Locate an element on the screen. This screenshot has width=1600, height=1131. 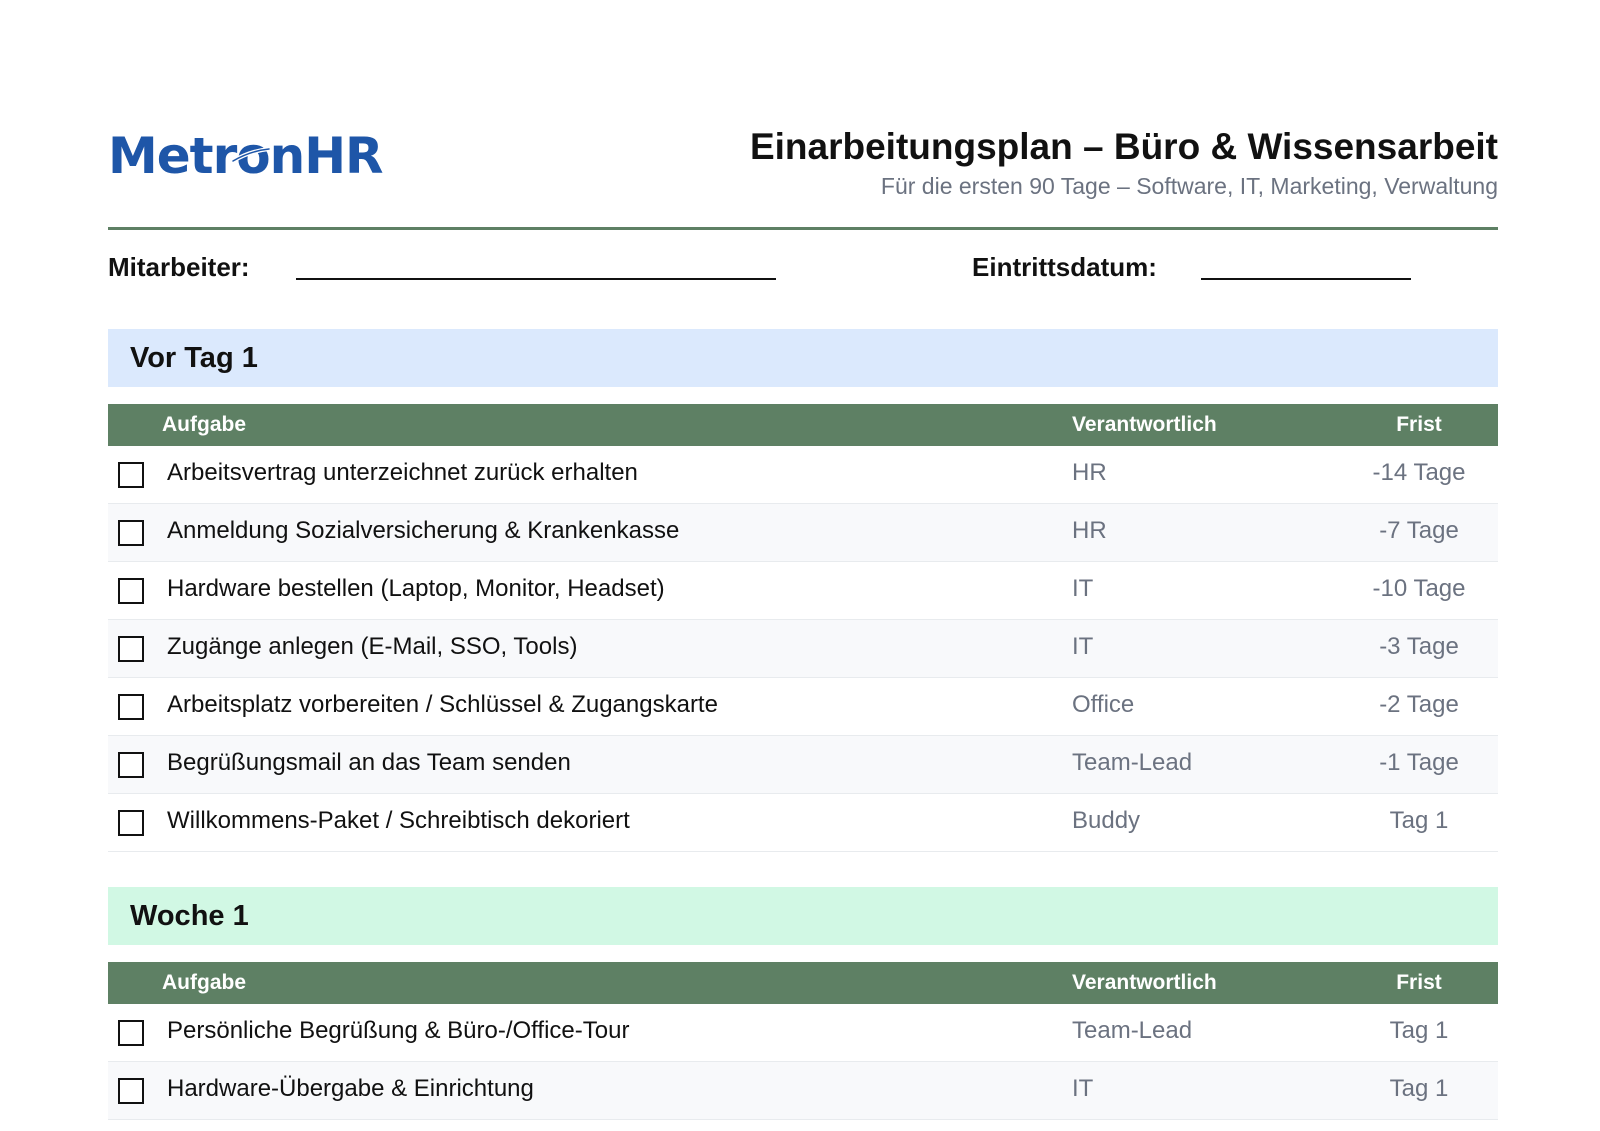
responsible-text: Buddy is located at coordinates (1106, 820).